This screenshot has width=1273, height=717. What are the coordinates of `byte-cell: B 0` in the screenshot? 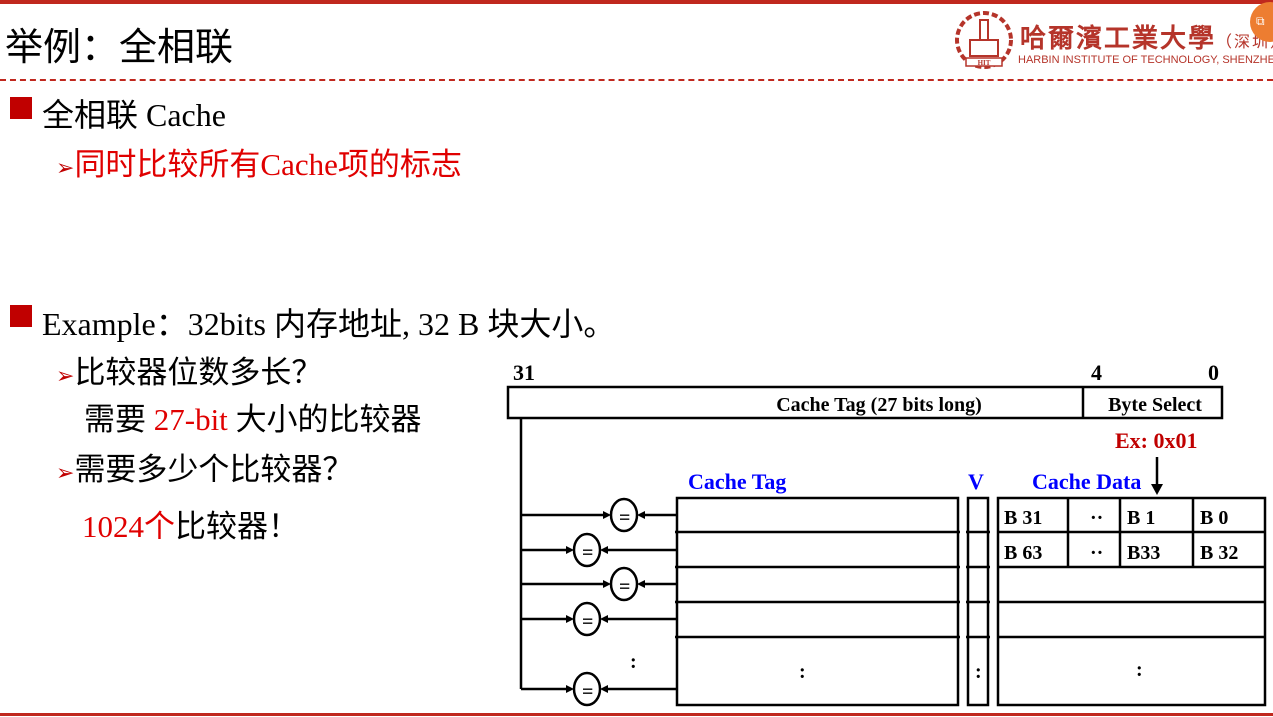 It's located at (1214, 518).